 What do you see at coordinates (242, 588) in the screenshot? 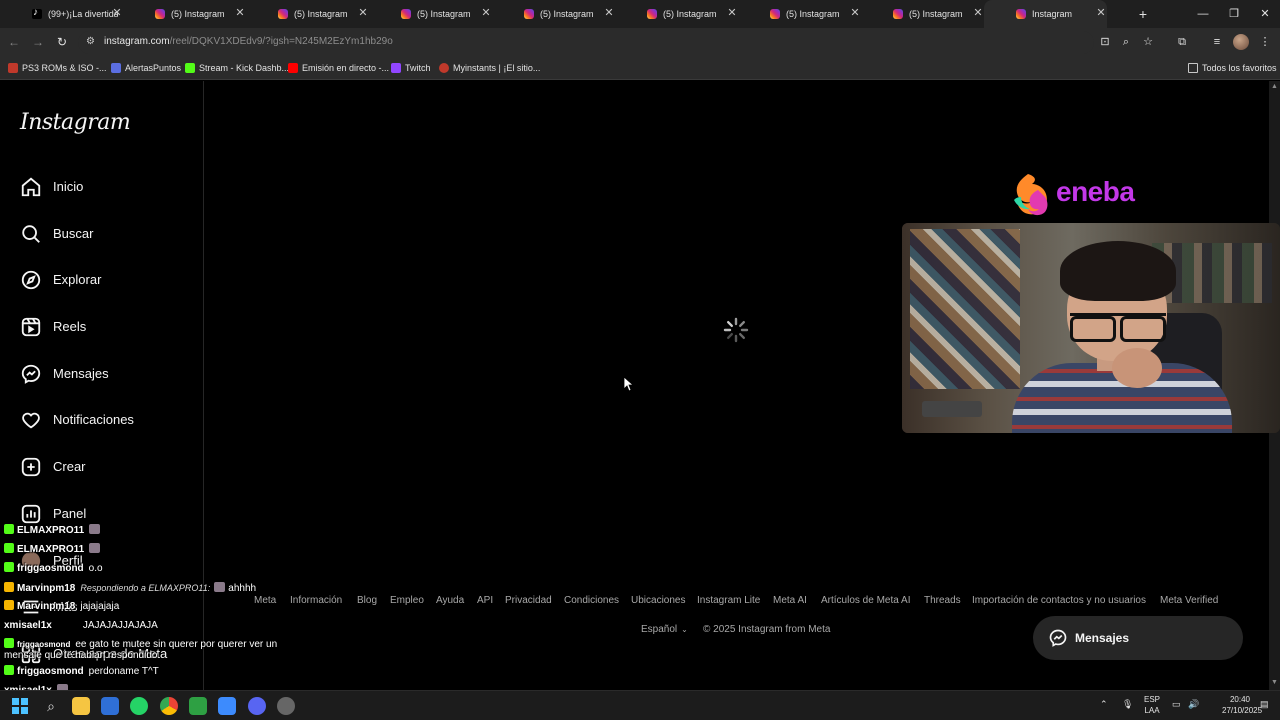
I see `chat-text: ahhhh` at bounding box center [242, 588].